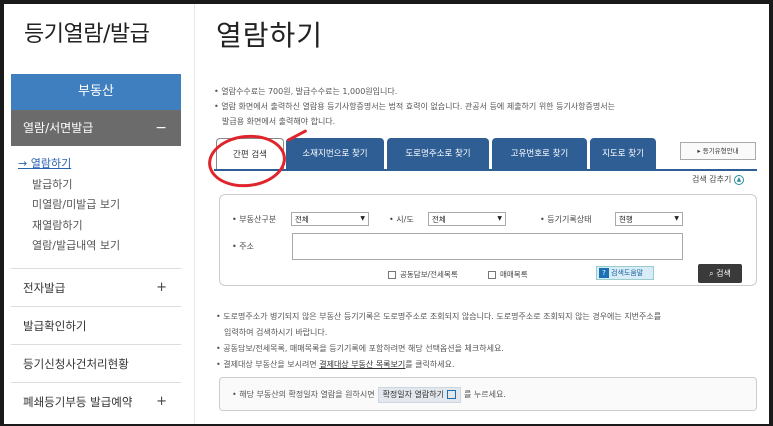 The width and height of the screenshot is (773, 426). What do you see at coordinates (718, 179) in the screenshot?
I see `hide-search-link: 검색 감추기 ▲` at bounding box center [718, 179].